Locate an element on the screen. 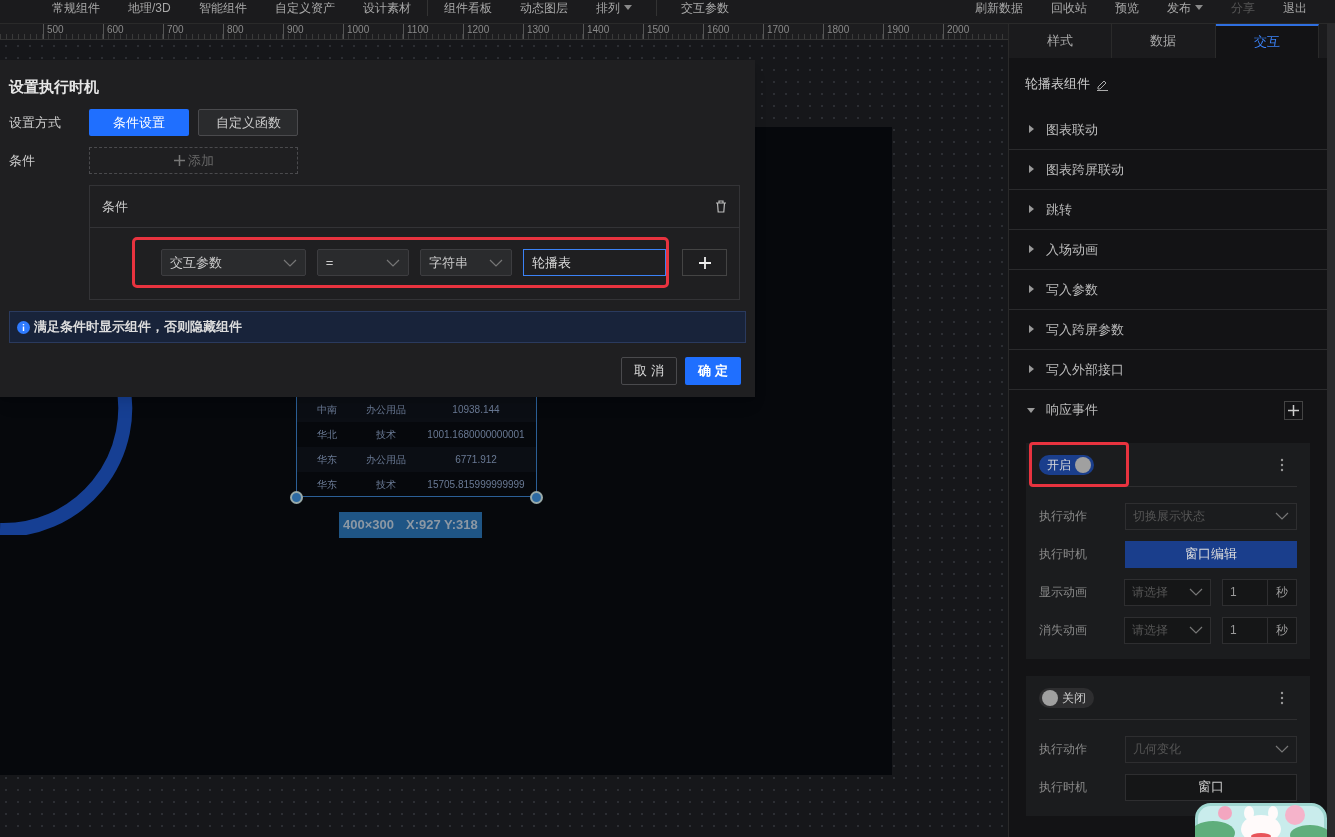 Image resolution: width=1335 pixels, height=837 pixels. panel-tab: 数据 is located at coordinates (1164, 41).